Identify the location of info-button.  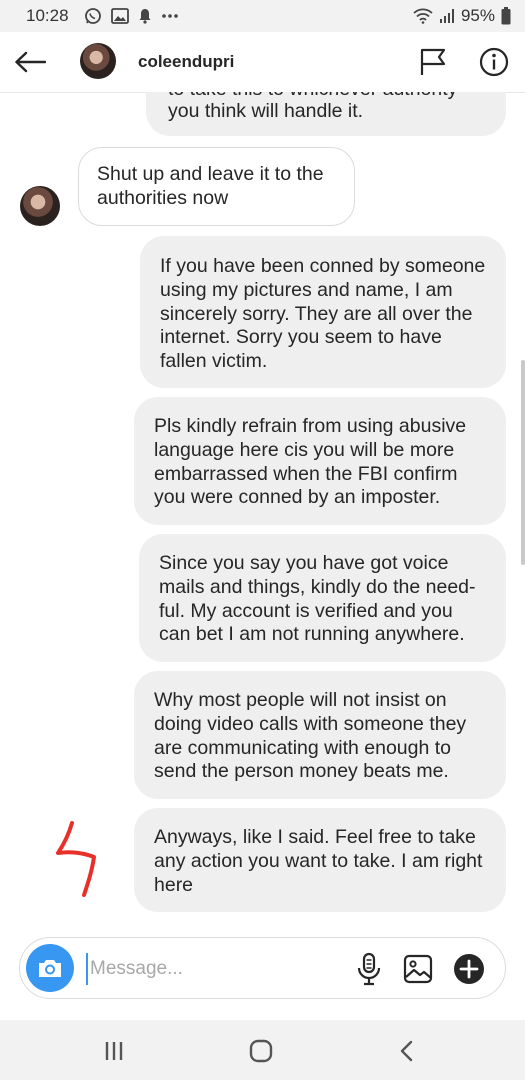
(494, 62).